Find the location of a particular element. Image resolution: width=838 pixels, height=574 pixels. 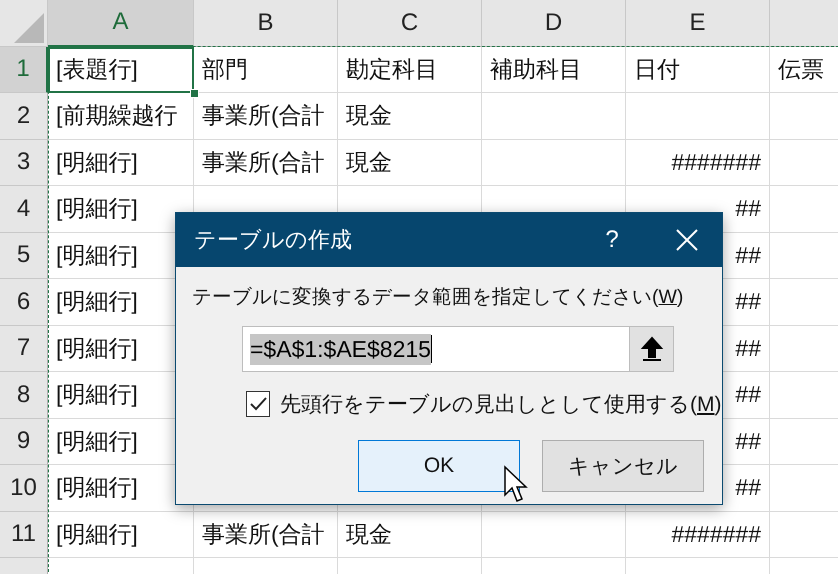

dialog-title: テーブルの作成 is located at coordinates (273, 240).